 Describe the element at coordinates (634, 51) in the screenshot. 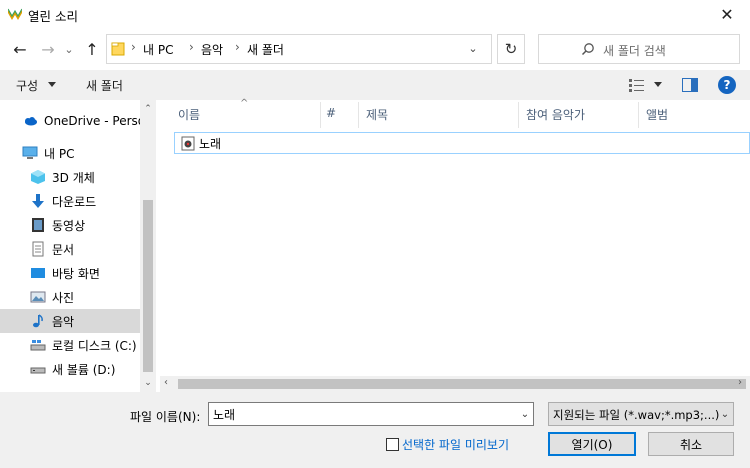

I see `search-placeholder: 새 폴더 검색` at that location.